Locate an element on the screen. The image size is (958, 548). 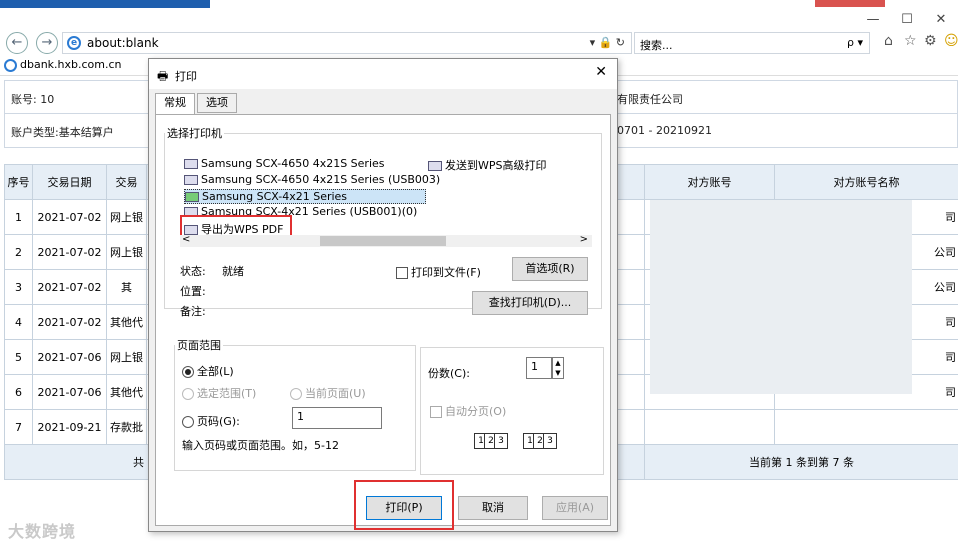
cell-no: 6 is located at coordinates (18, 392).